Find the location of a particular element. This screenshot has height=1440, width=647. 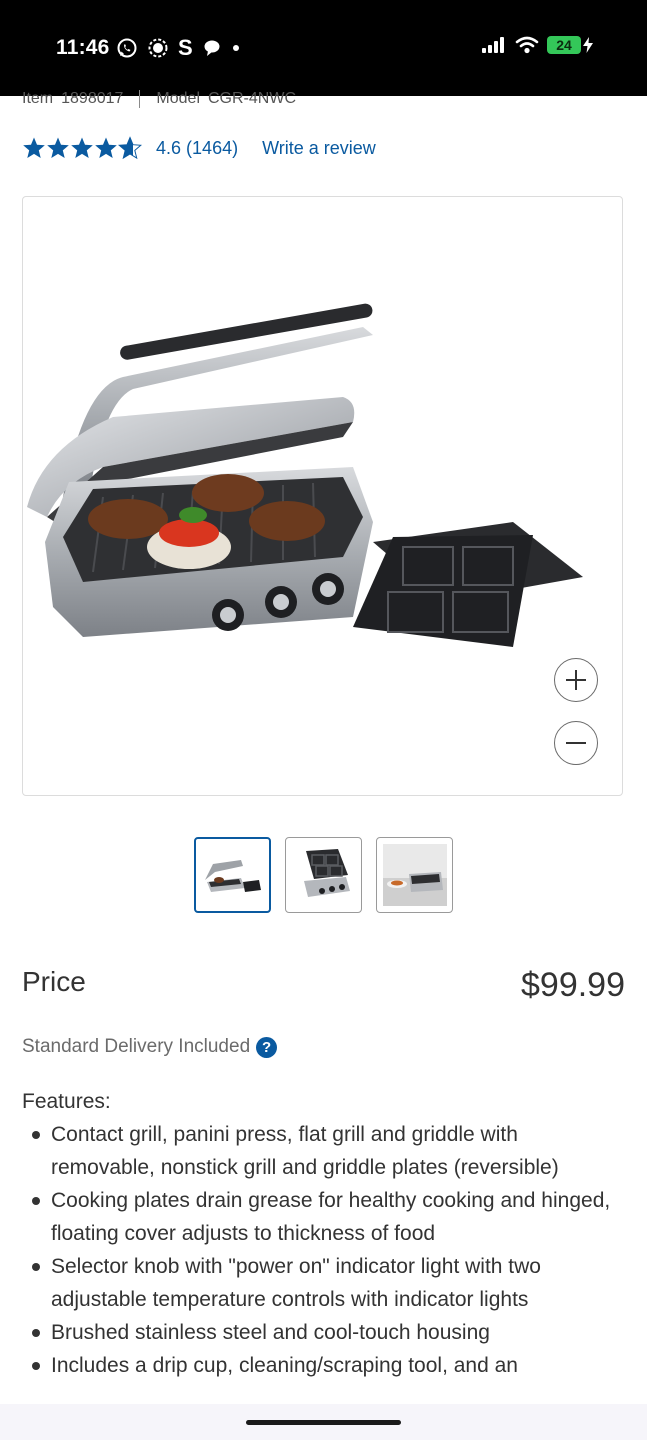

wifi-icon is located at coordinates (527, 45).